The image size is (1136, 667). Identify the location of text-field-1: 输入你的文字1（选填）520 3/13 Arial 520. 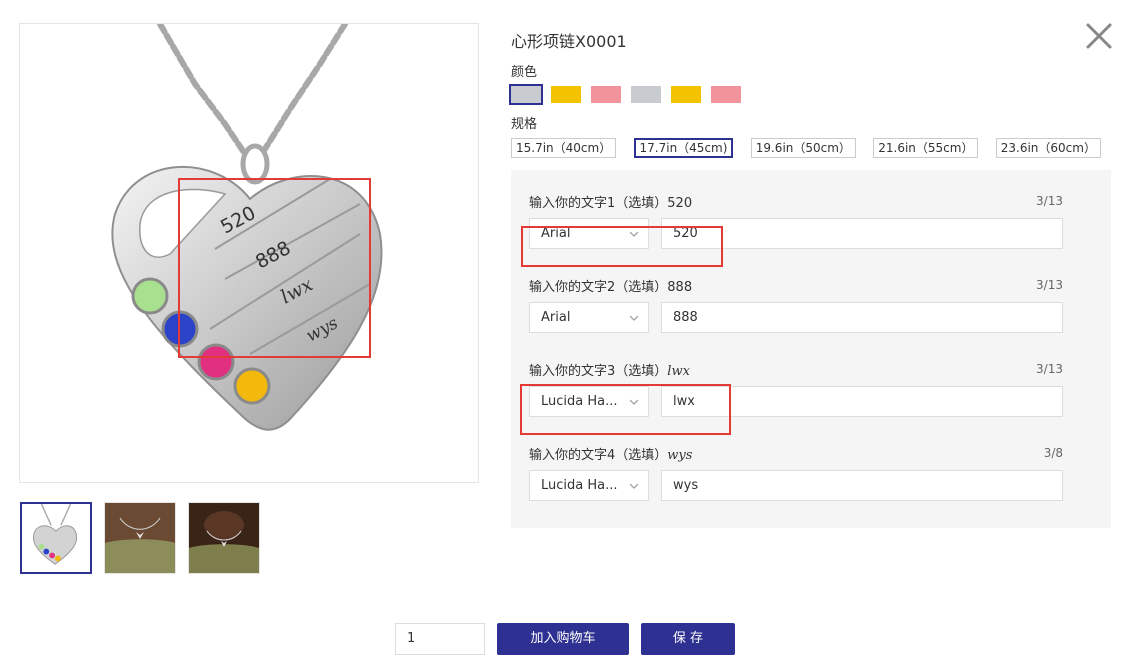
(796, 220).